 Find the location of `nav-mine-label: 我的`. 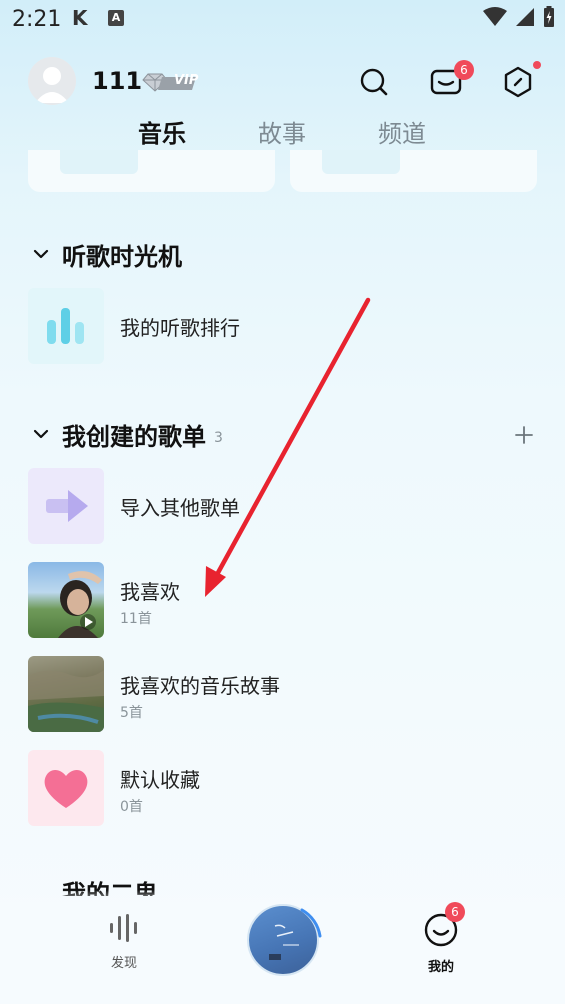

nav-mine-label: 我的 is located at coordinates (440, 967).